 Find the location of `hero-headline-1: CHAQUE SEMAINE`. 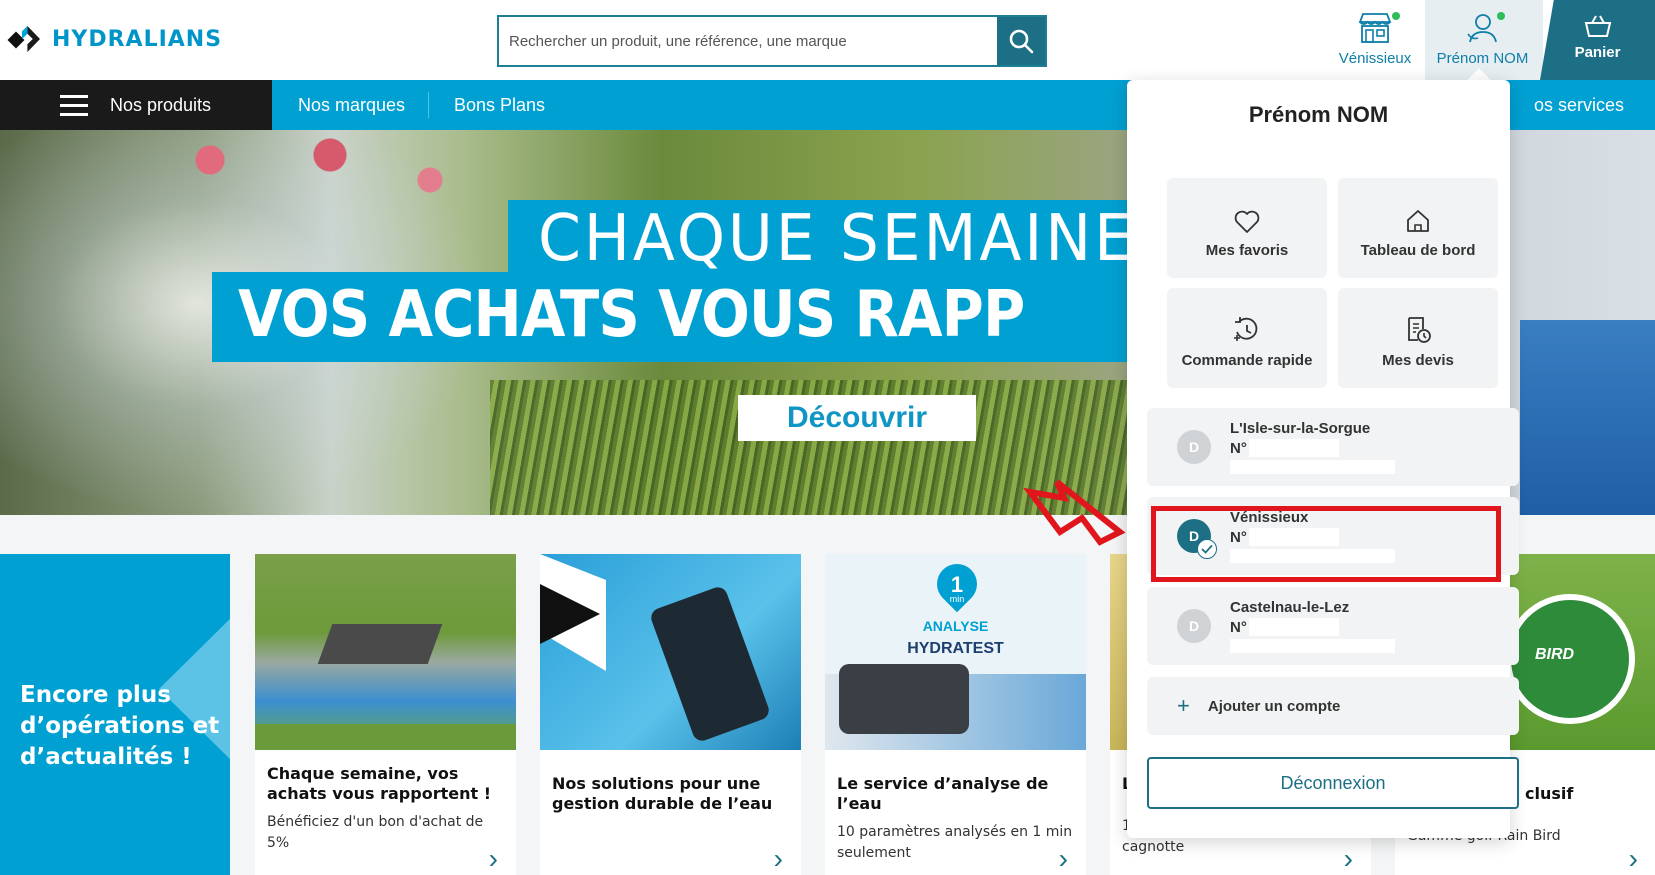

hero-headline-1: CHAQUE SEMAINE is located at coordinates (837, 239).